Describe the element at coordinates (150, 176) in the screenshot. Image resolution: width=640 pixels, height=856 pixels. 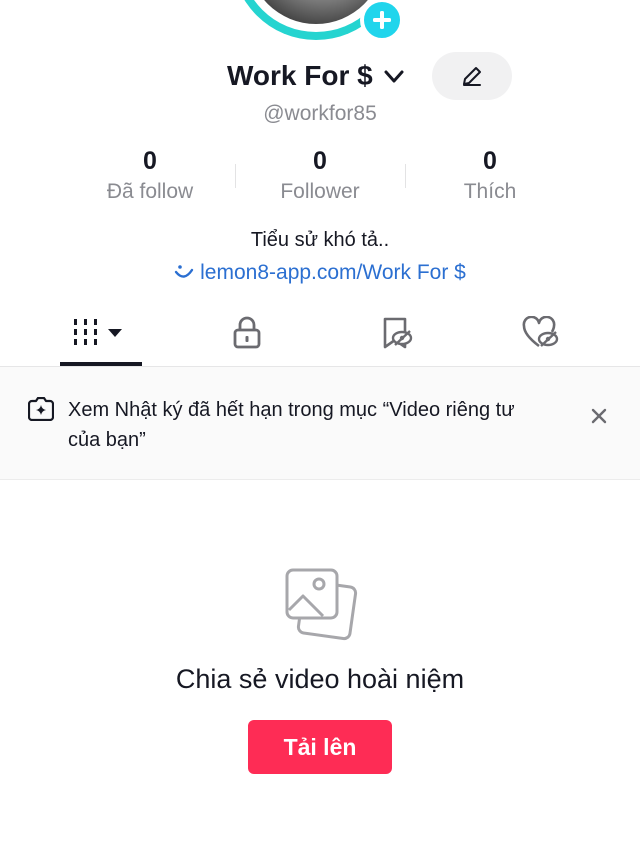
I see `stat-following: 0 Đã follow` at that location.